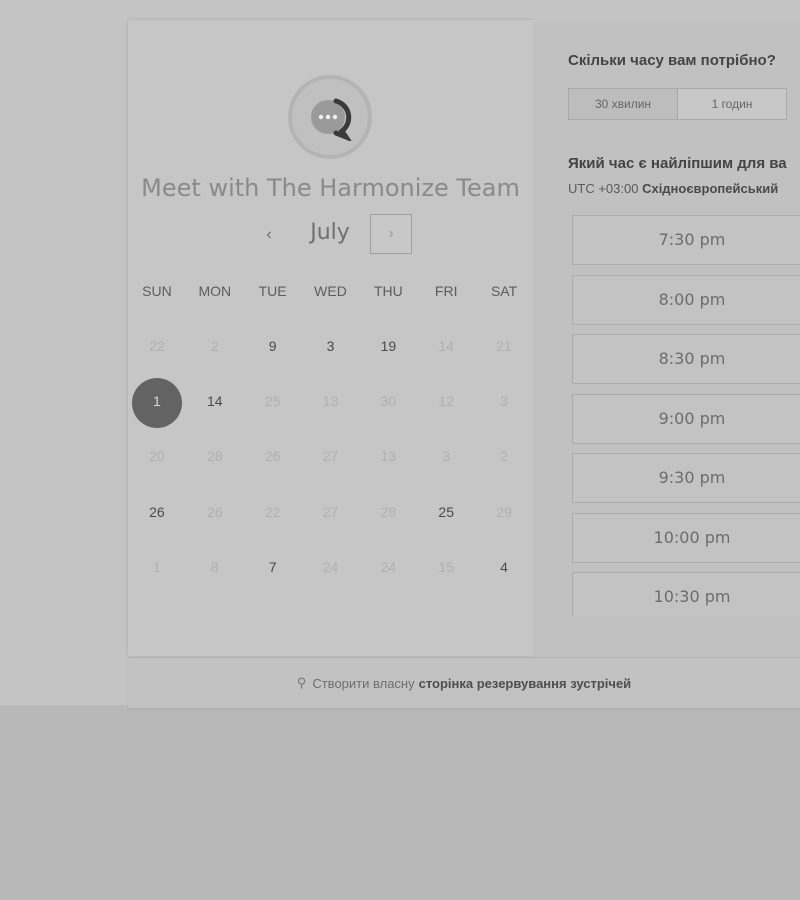 Image resolution: width=800 pixels, height=900 pixels. I want to click on time-slot: 8:00 pm, so click(686, 300).